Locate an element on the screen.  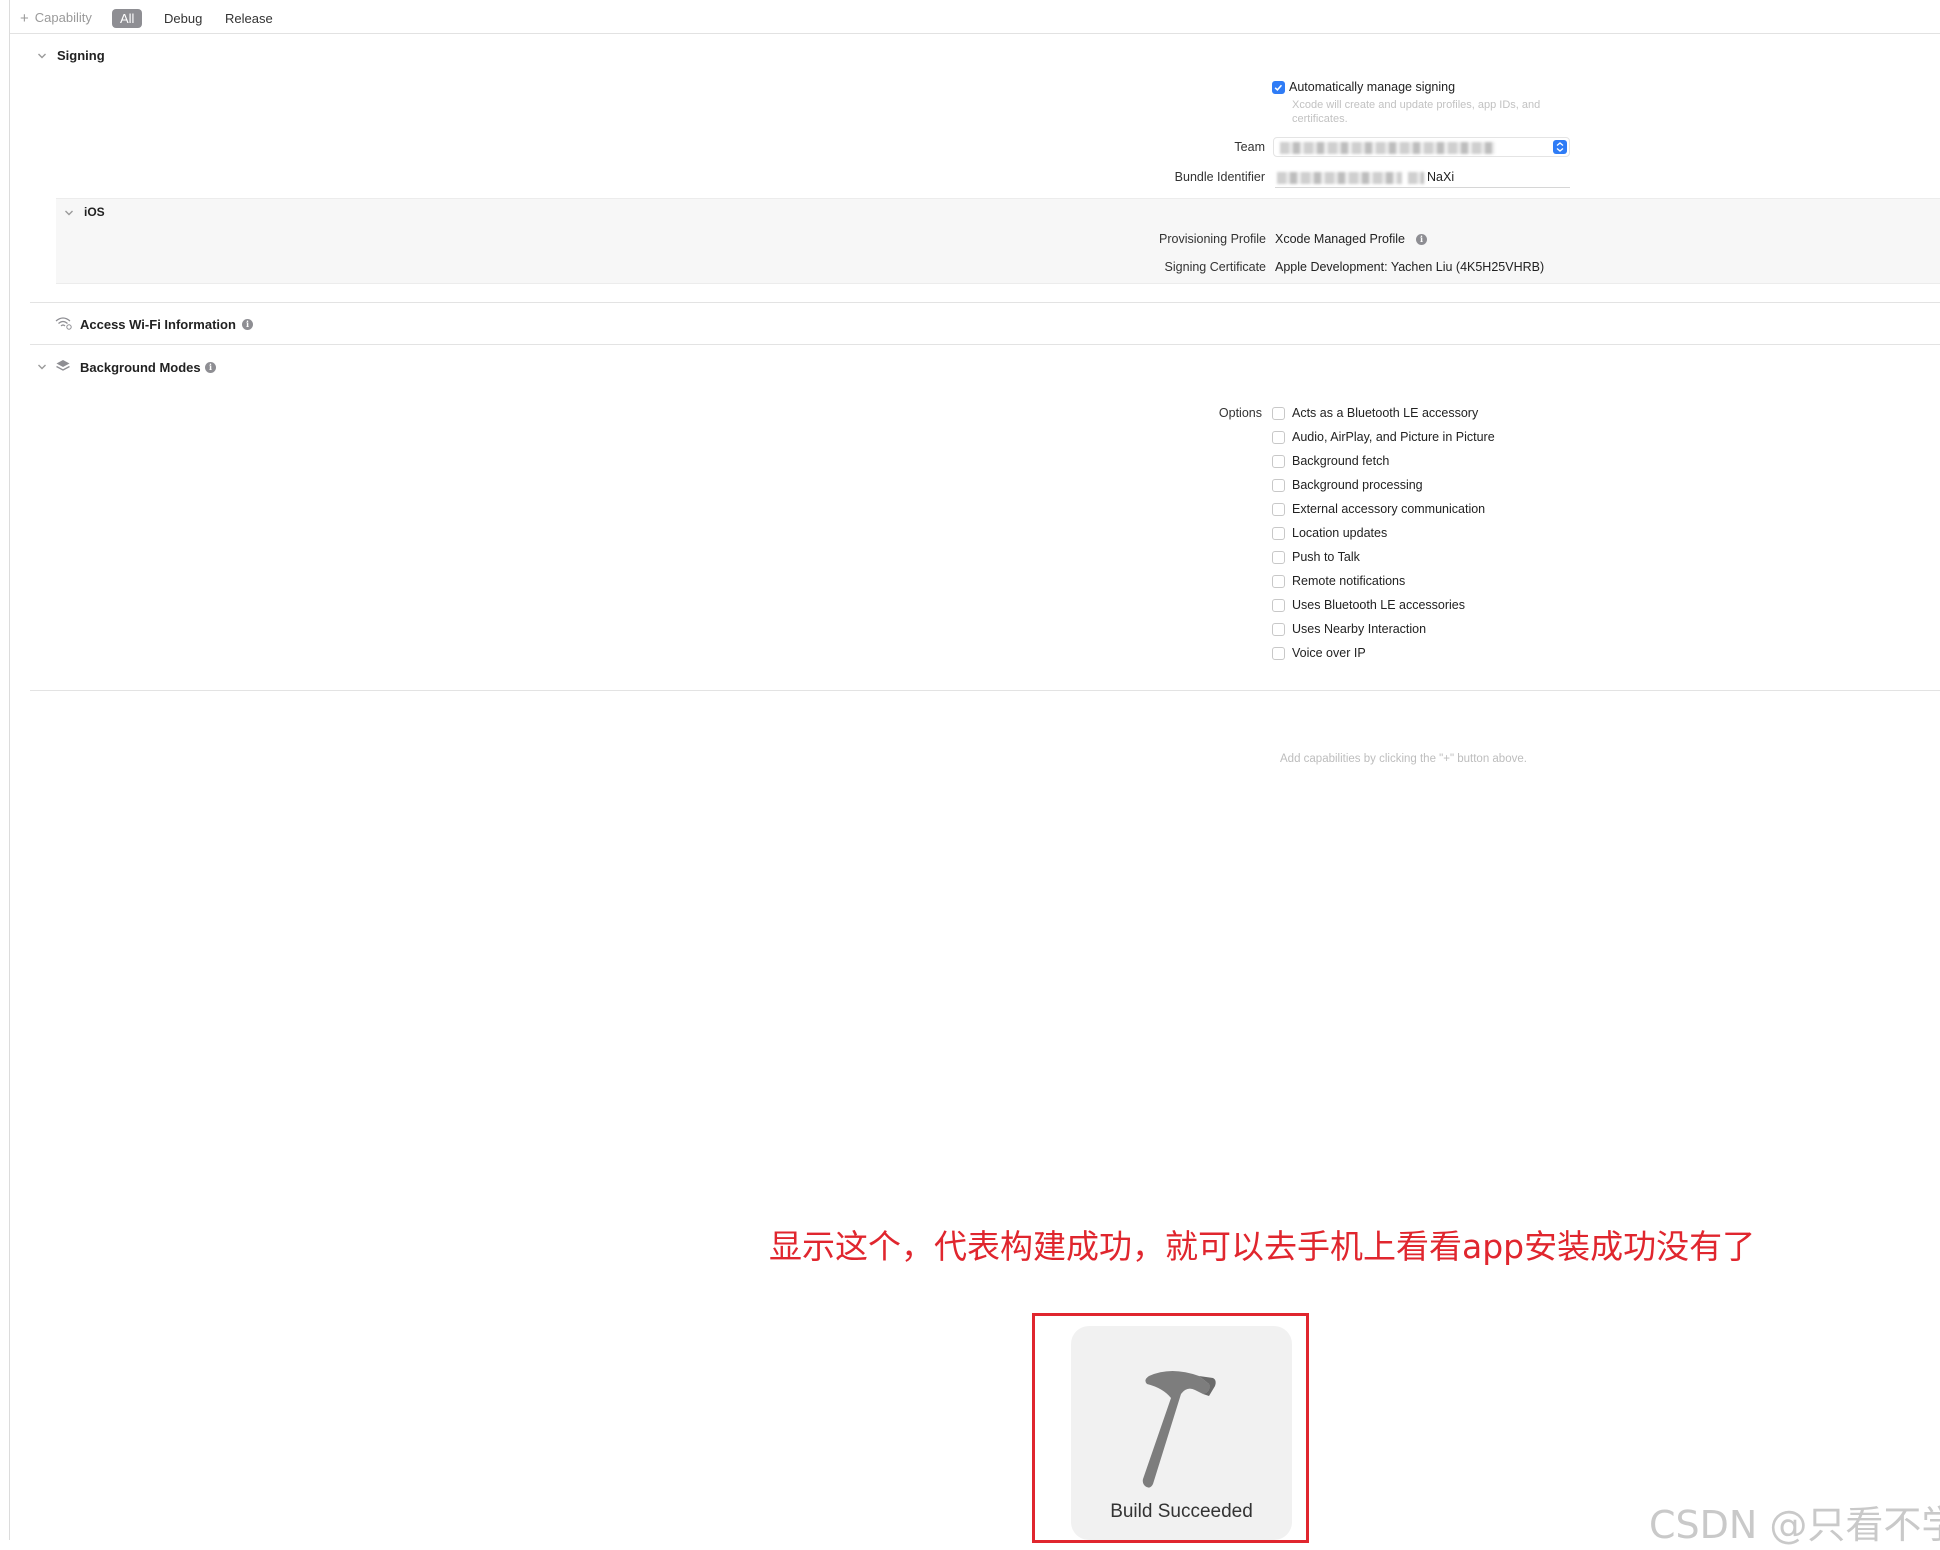
ios-title: iOS is located at coordinates (94, 212).